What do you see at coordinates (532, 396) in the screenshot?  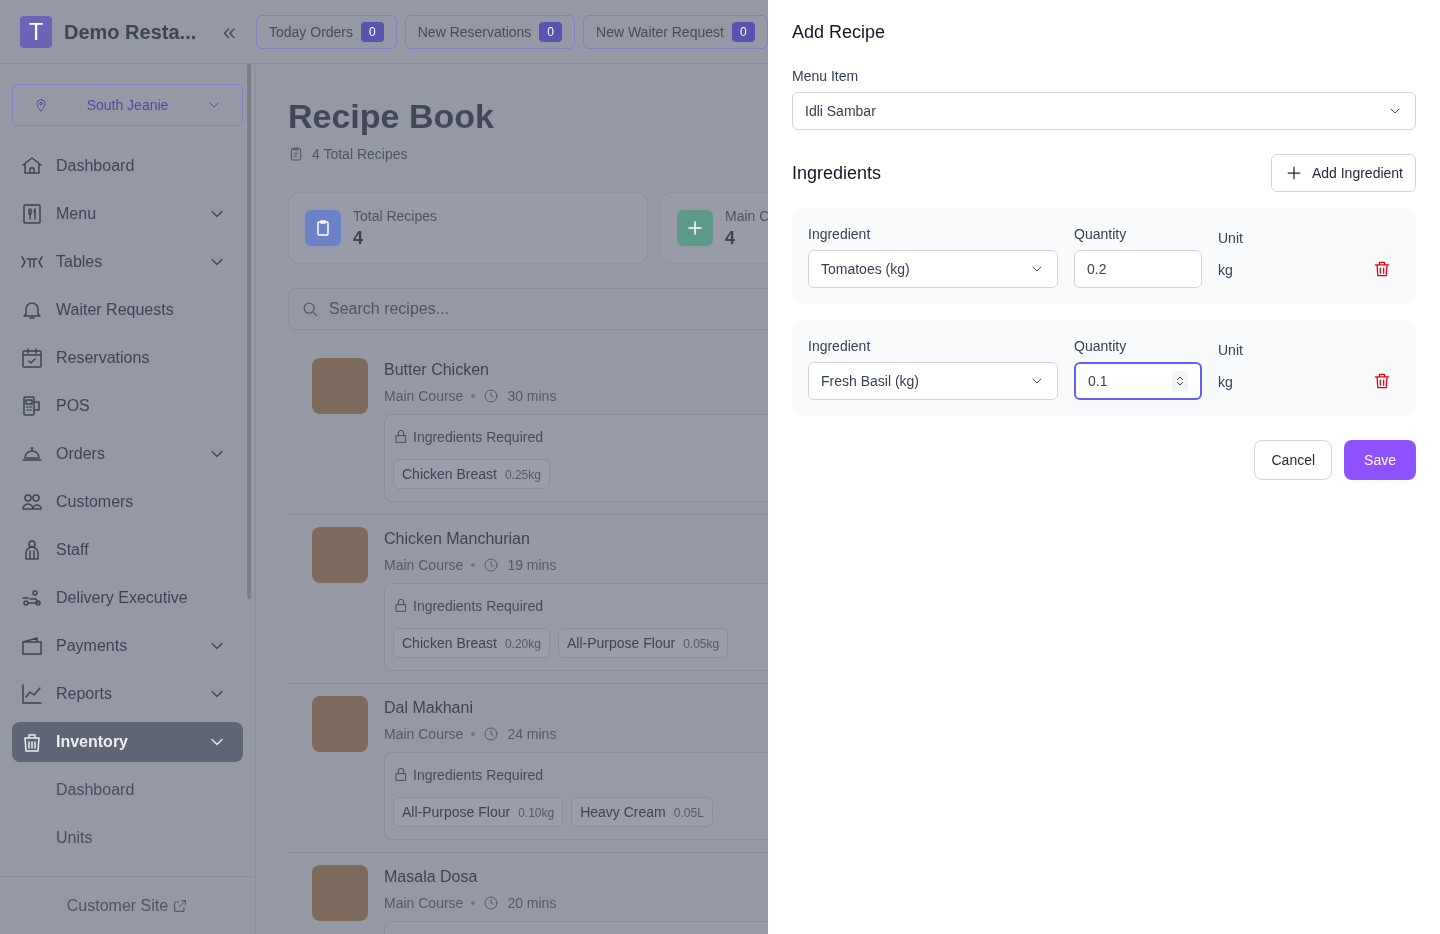 I see `recipe-time: 30 mins` at bounding box center [532, 396].